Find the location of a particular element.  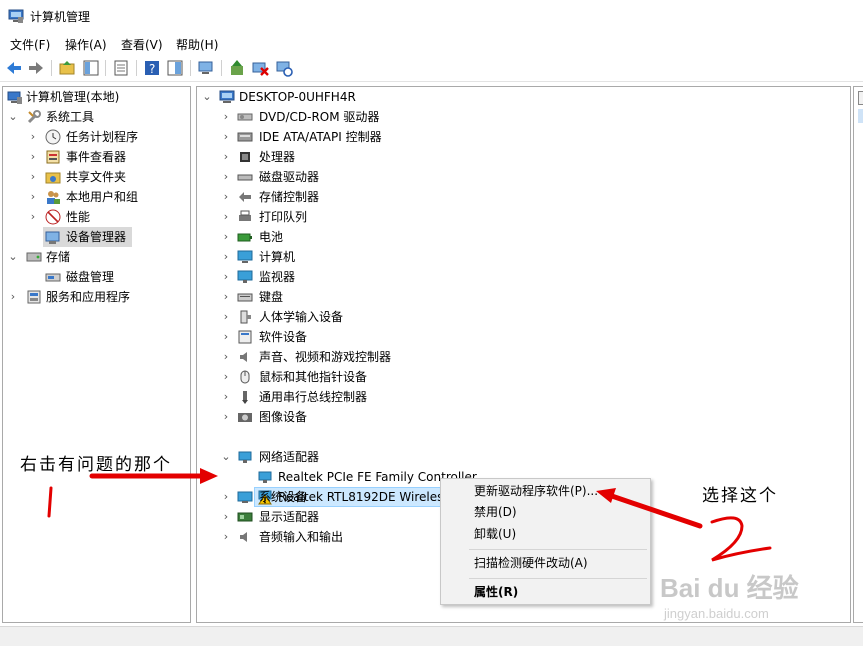

annotation-overlay is located at coordinates (409, 515).